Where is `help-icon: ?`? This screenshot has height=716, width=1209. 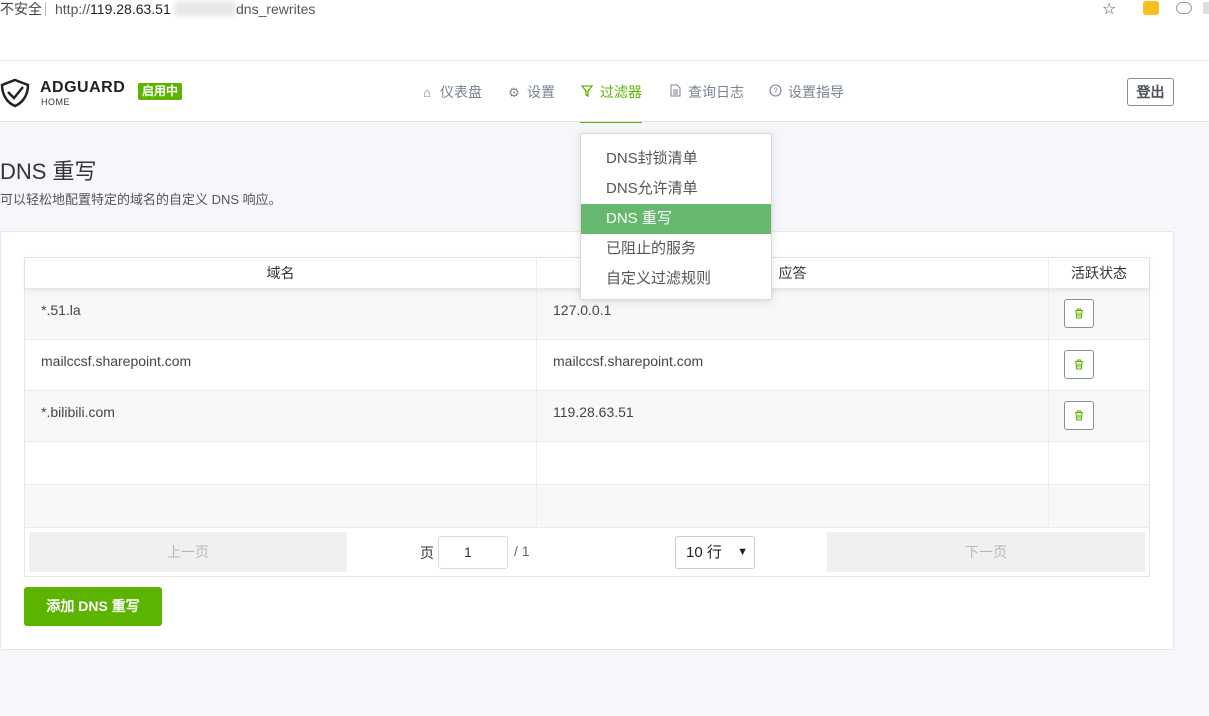 help-icon: ? is located at coordinates (775, 93).